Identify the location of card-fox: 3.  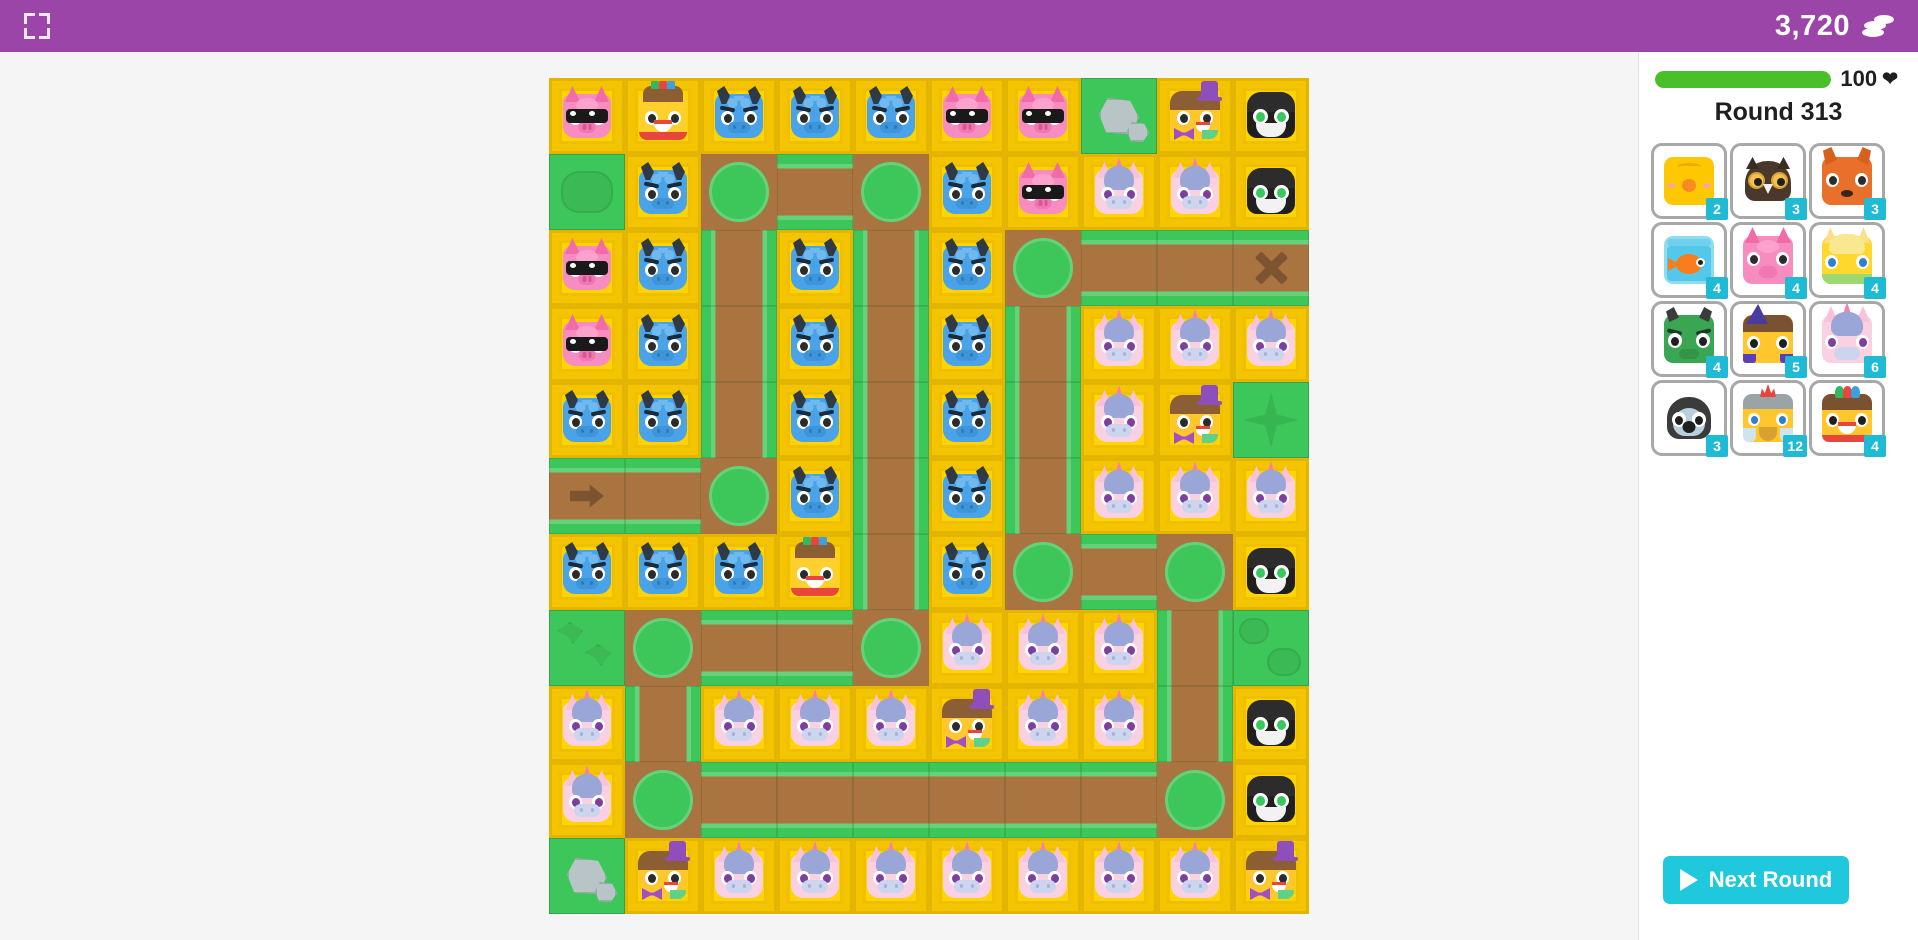
(1847, 181).